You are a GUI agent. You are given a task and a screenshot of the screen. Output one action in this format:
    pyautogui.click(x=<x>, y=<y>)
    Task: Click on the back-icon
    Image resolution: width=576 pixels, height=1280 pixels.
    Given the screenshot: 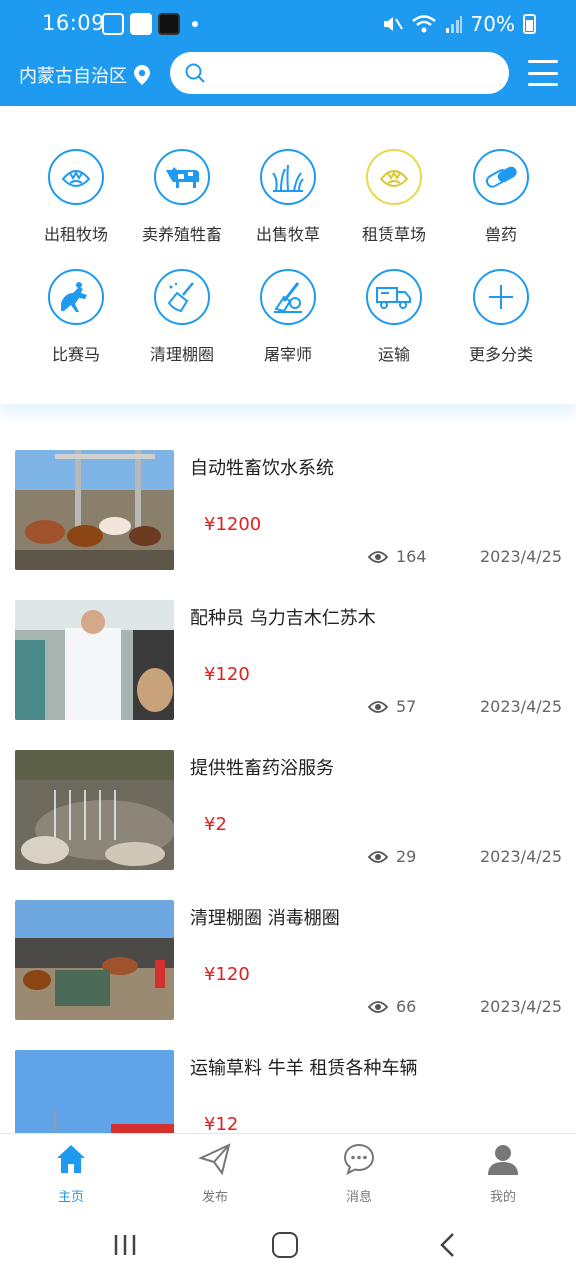 What is the action you would take?
    pyautogui.click(x=448, y=1245)
    